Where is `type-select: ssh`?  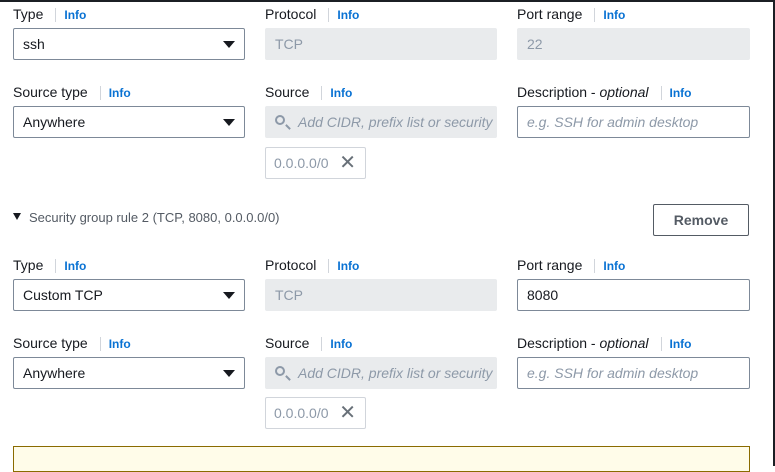 type-select: ssh is located at coordinates (129, 44).